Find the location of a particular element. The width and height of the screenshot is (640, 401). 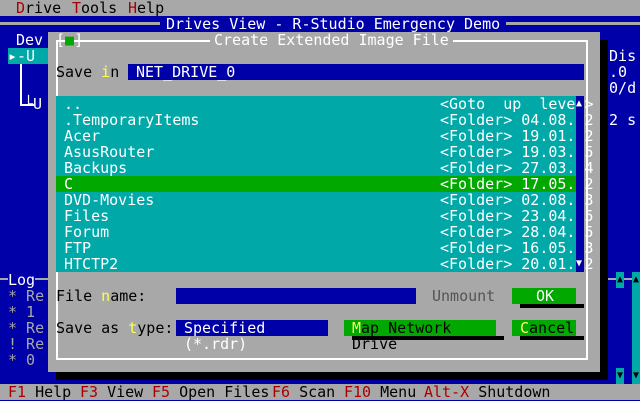

file-name: DVD-Movies is located at coordinates (109, 200).